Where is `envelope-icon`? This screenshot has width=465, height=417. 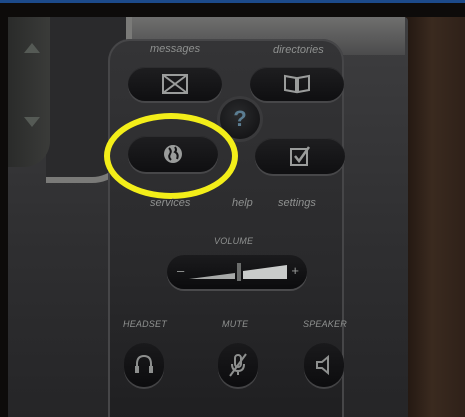
envelope-icon is located at coordinates (175, 84).